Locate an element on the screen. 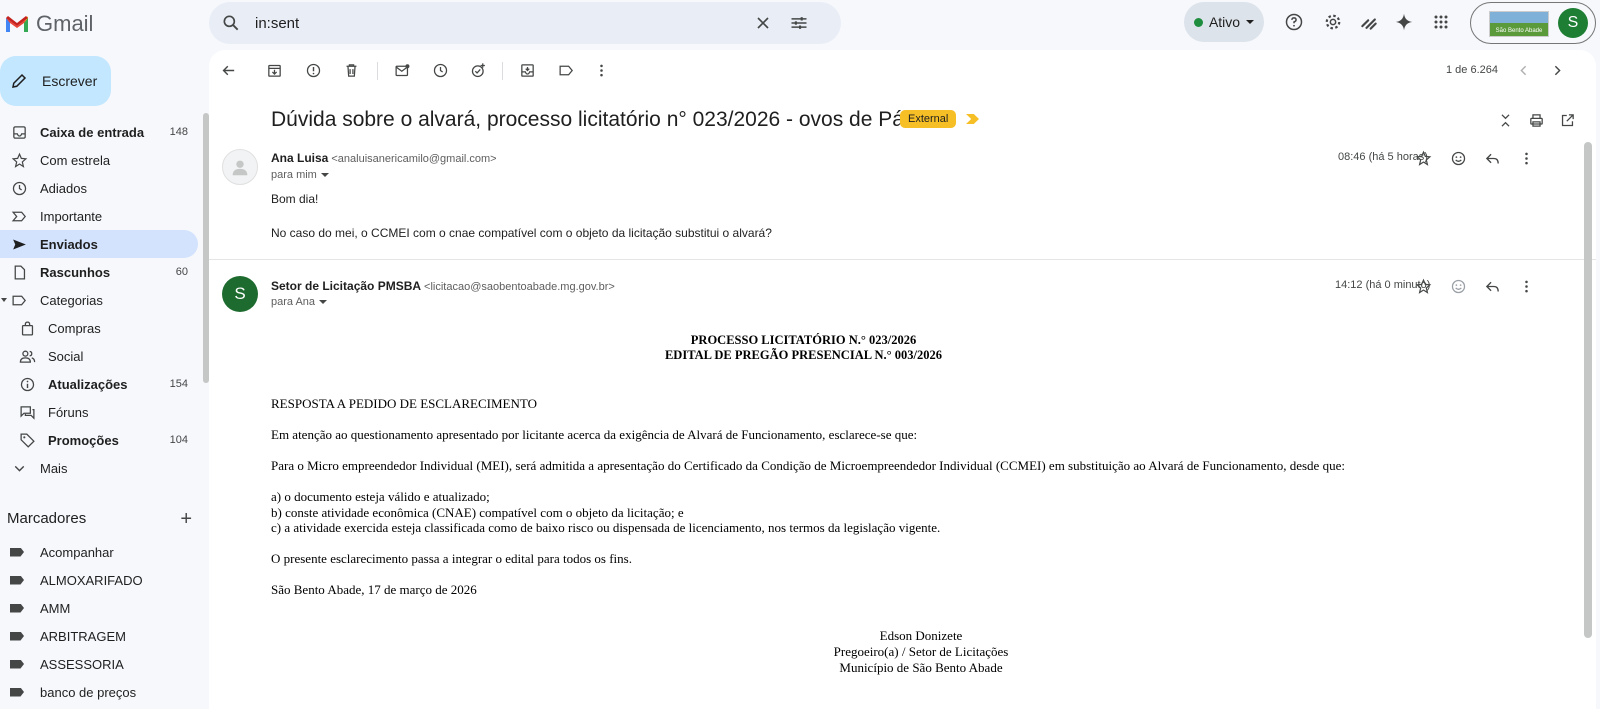 The image size is (1600, 709). unread-count: 104 is located at coordinates (178, 440).